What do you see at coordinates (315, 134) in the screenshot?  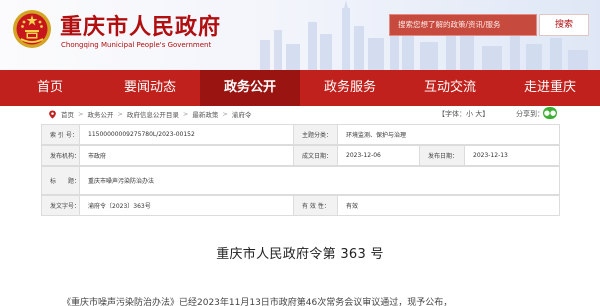 I see `topic-label: 主题分类：` at bounding box center [315, 134].